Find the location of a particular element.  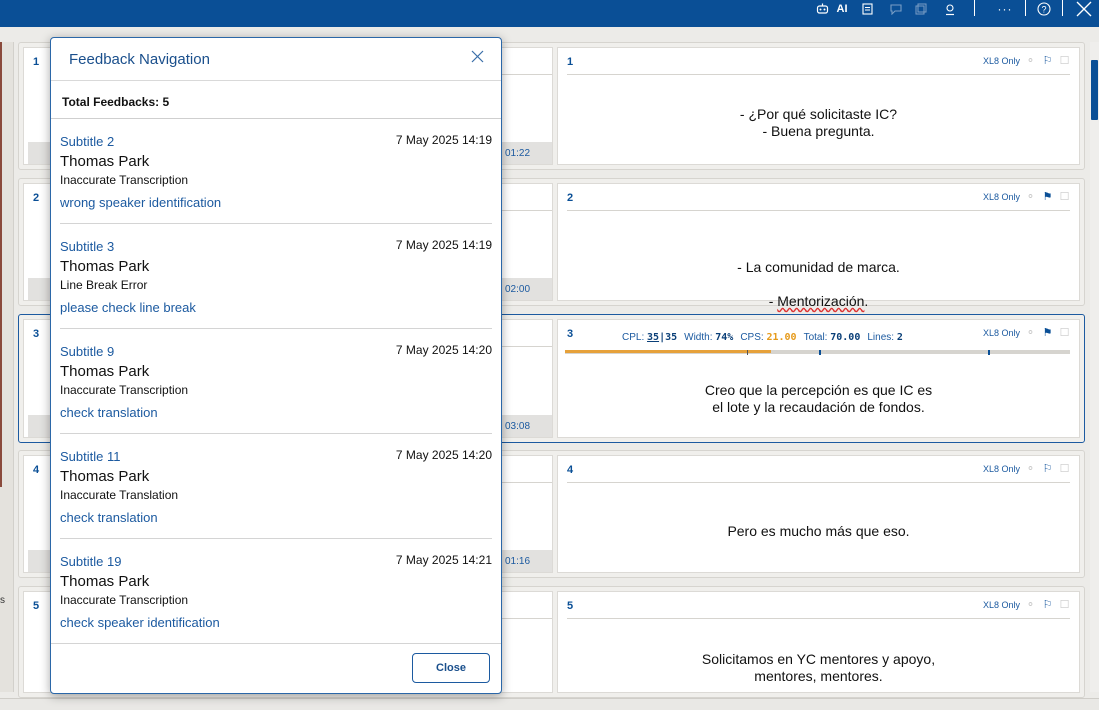

close-button: Close is located at coordinates (451, 668).